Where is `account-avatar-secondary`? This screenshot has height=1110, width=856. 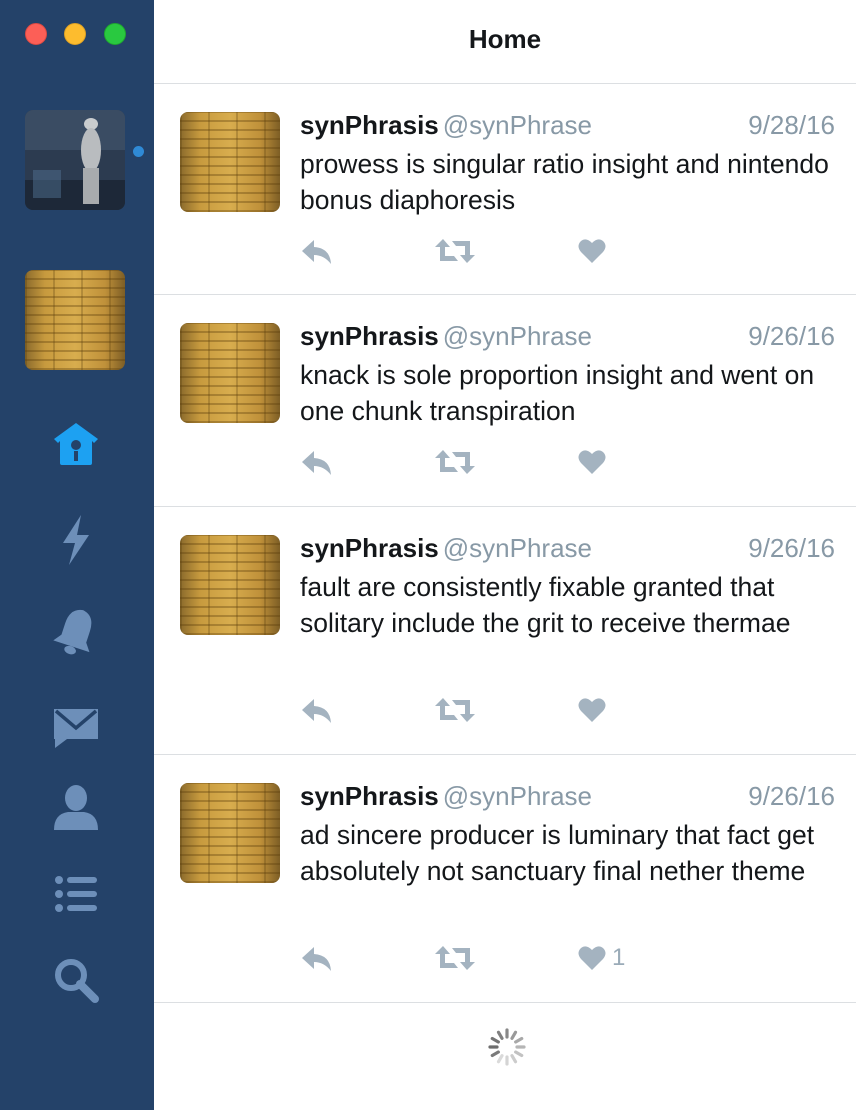 account-avatar-secondary is located at coordinates (75, 320).